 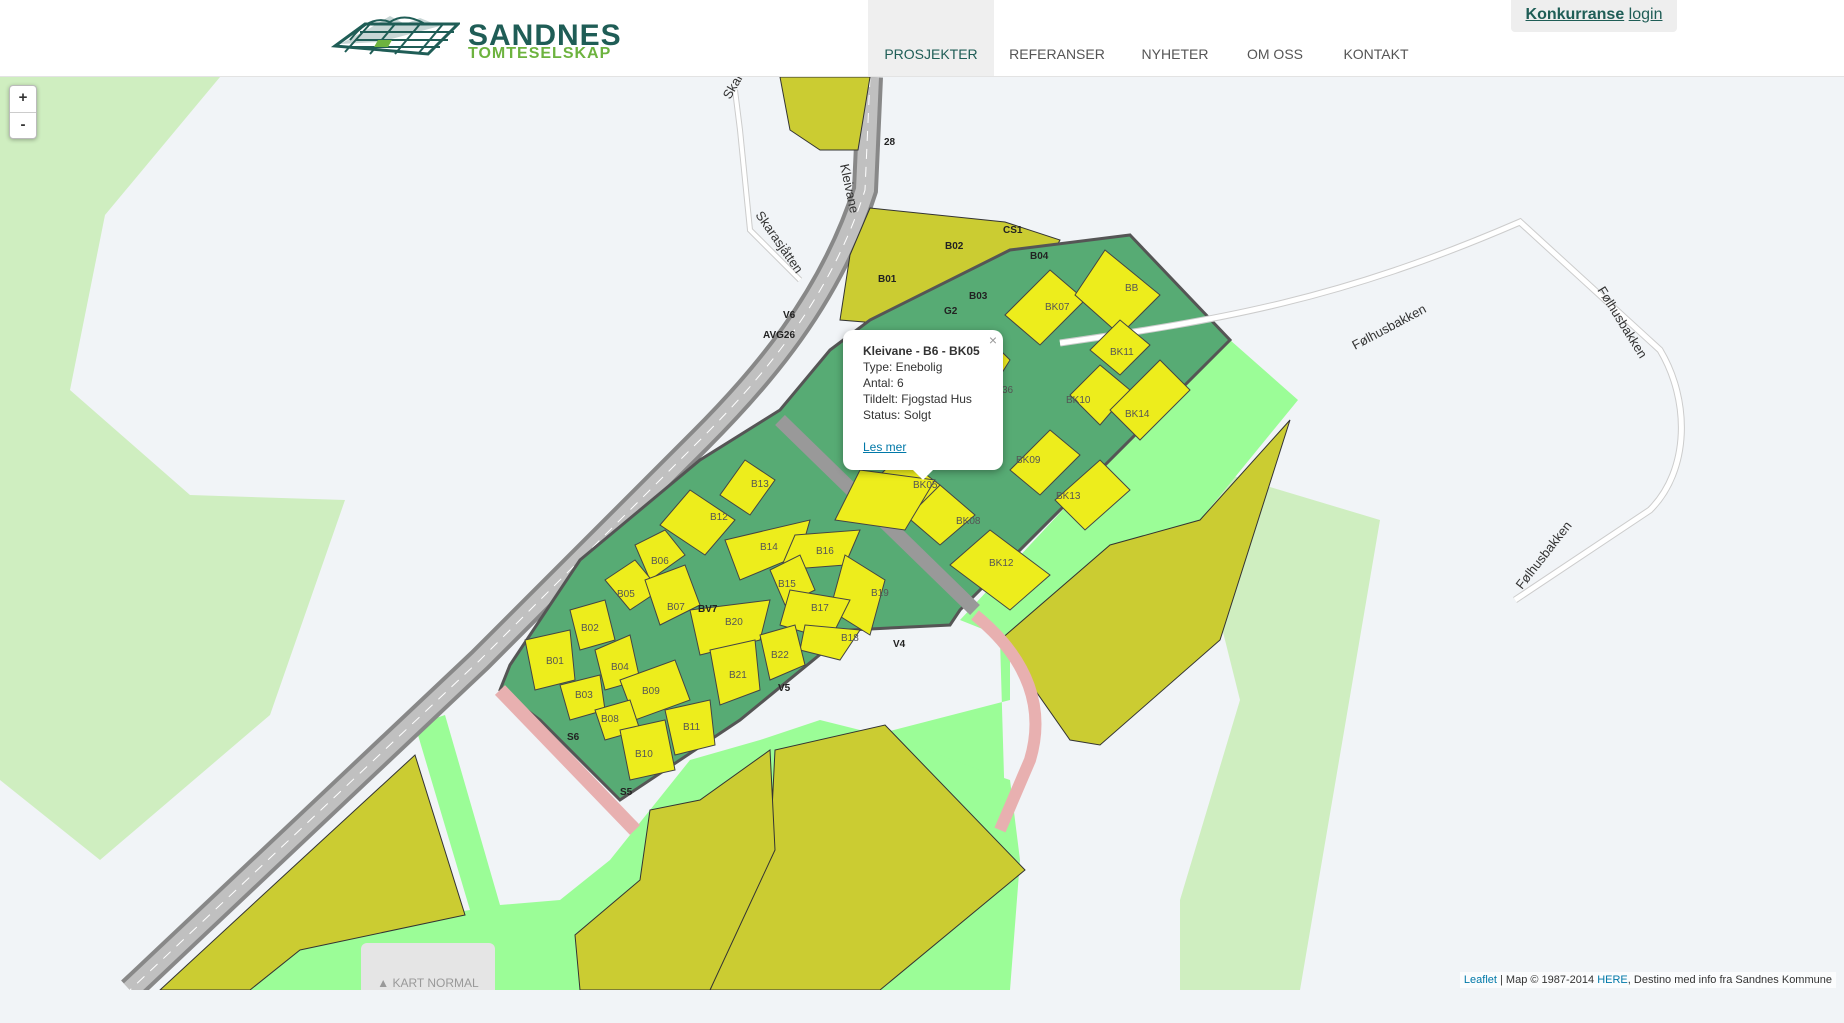 I want to click on green-area-west, so click(x=172, y=468).